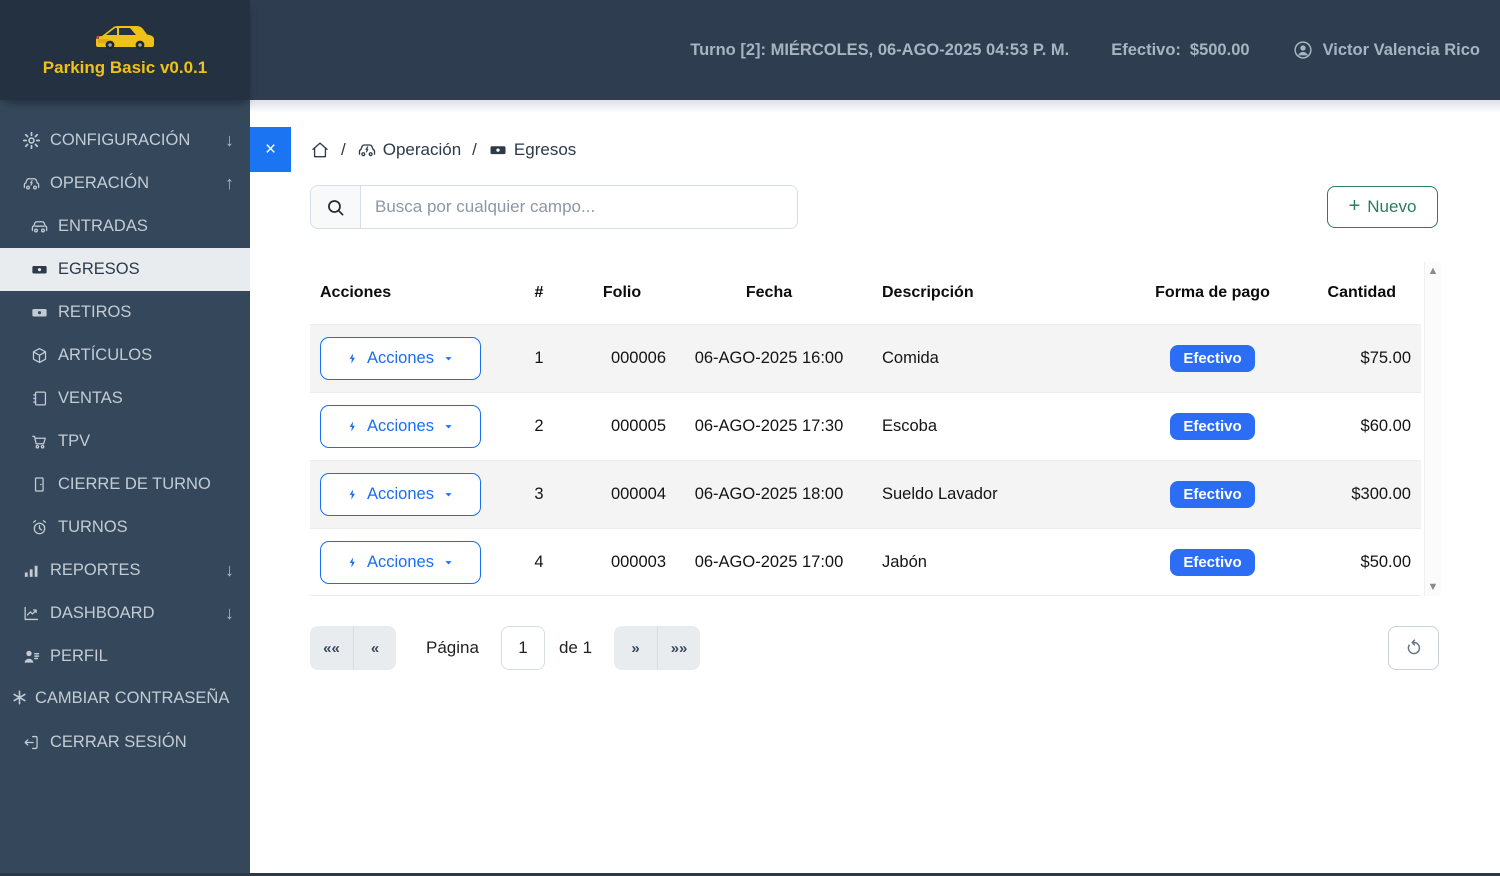  I want to click on close-icon: ×, so click(270, 149).